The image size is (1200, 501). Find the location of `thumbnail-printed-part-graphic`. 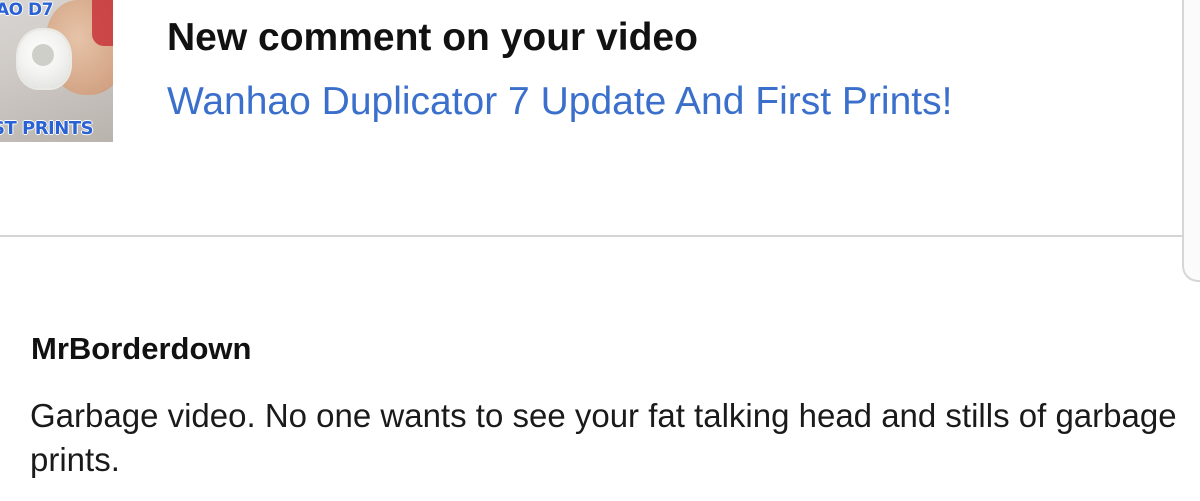

thumbnail-printed-part-graphic is located at coordinates (44, 59).